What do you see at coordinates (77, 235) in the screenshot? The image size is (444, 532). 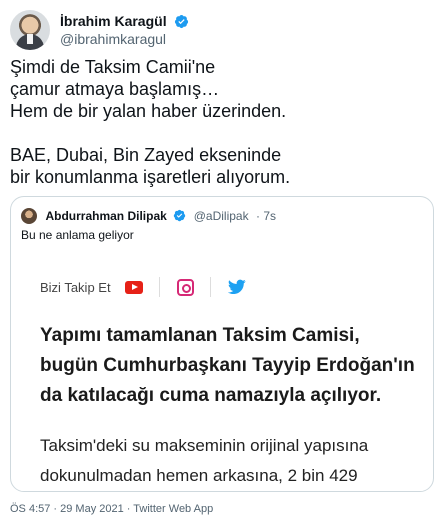 I see `quoted-tweet-text: Bu ne anlama geliyor` at bounding box center [77, 235].